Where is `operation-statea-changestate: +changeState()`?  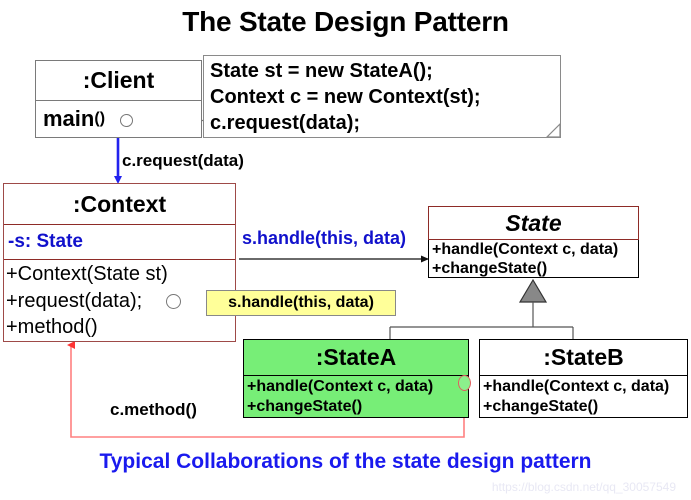 operation-statea-changestate: +changeState() is located at coordinates (305, 407).